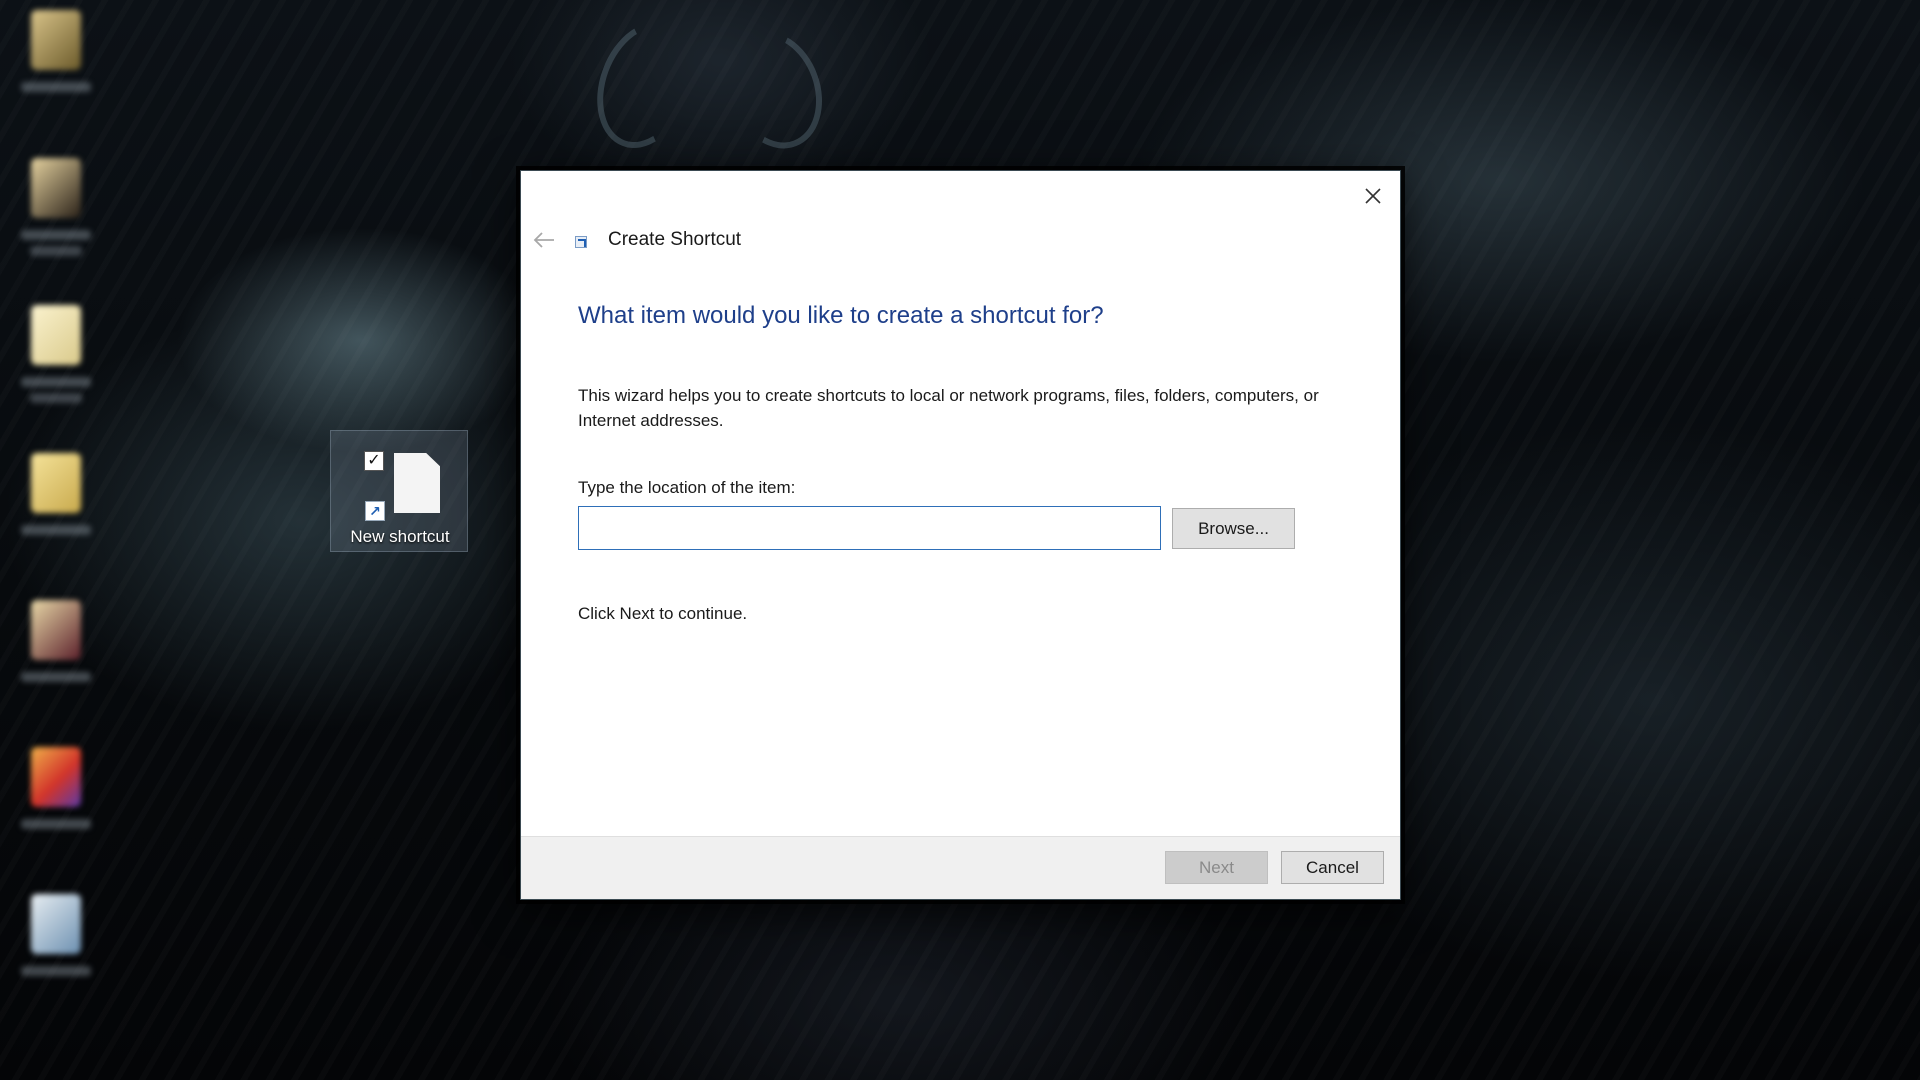 The height and width of the screenshot is (1080, 1920). I want to click on next-button: Next, so click(1216, 867).